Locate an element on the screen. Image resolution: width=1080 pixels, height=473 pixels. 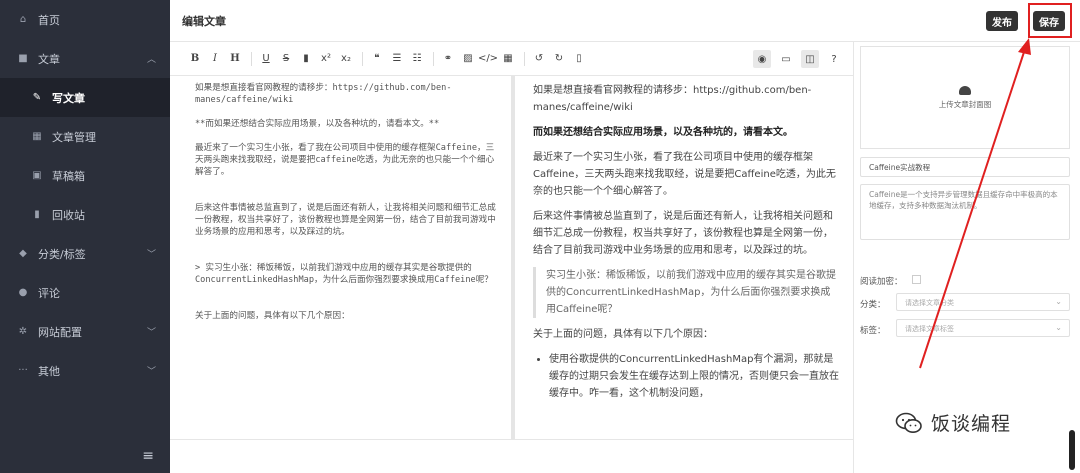
sidebar-item-4: ▣ 草稿箱 is located at coordinates (85, 175).